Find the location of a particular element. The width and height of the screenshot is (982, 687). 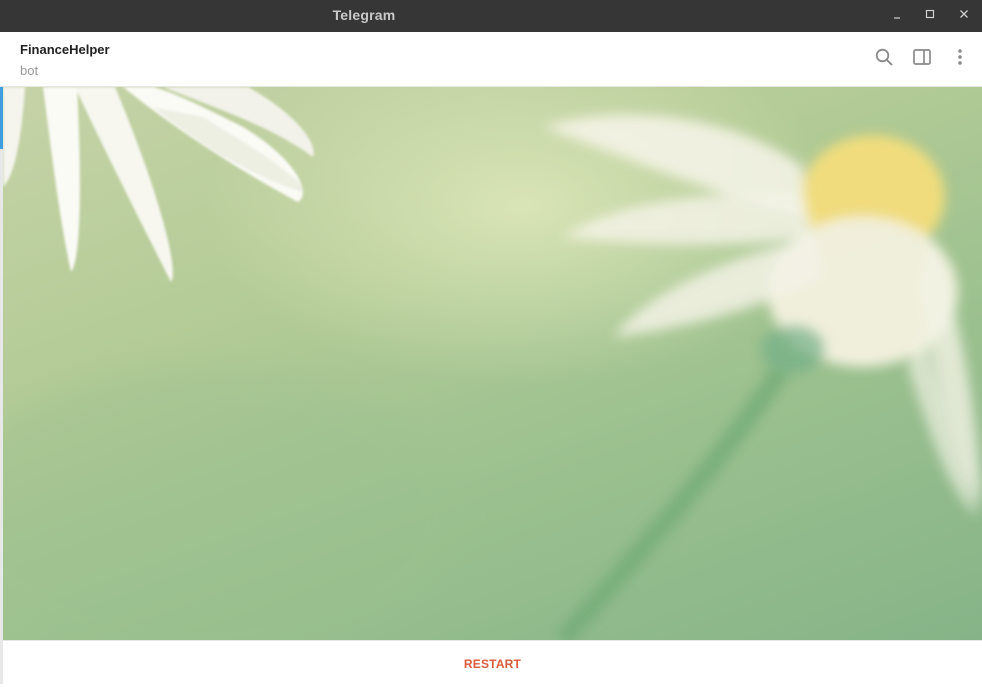

search-icon is located at coordinates (884, 59).